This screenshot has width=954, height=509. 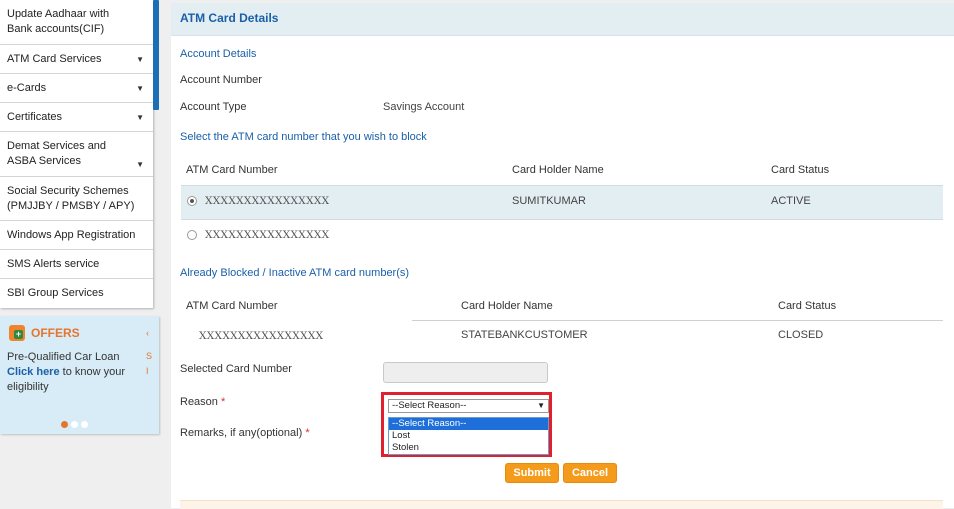 I want to click on submit-button: Submit, so click(x=532, y=473).